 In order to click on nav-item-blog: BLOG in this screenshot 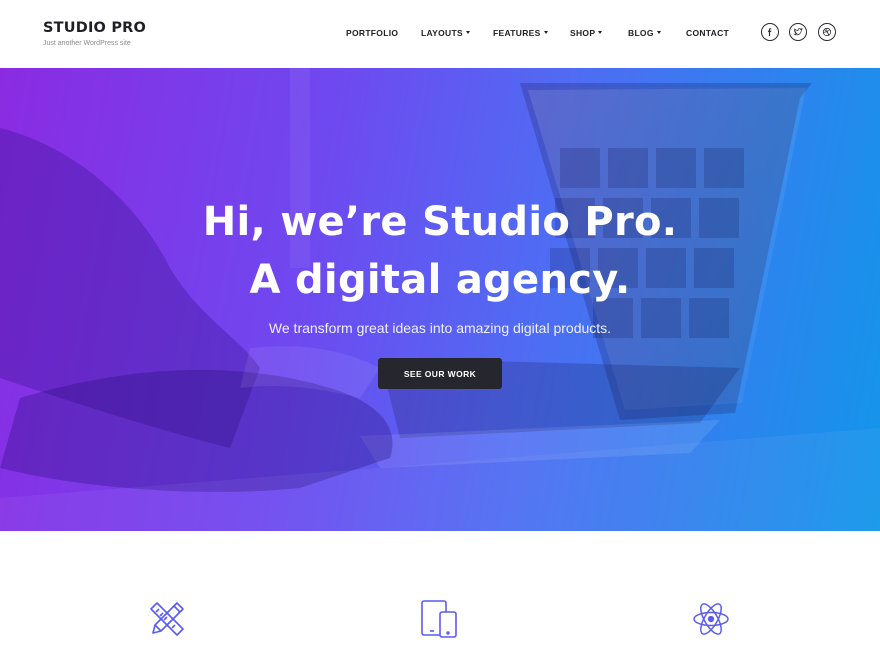, I will do `click(644, 33)`.